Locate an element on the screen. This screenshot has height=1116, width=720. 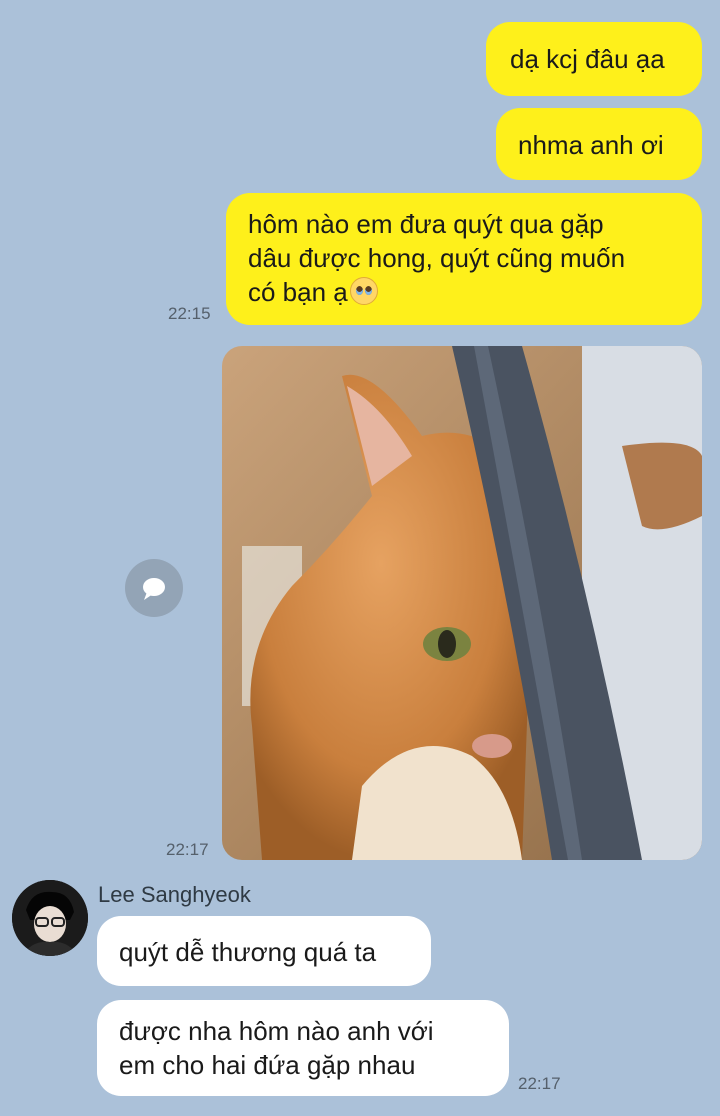
profile-photo is located at coordinates (50, 918).